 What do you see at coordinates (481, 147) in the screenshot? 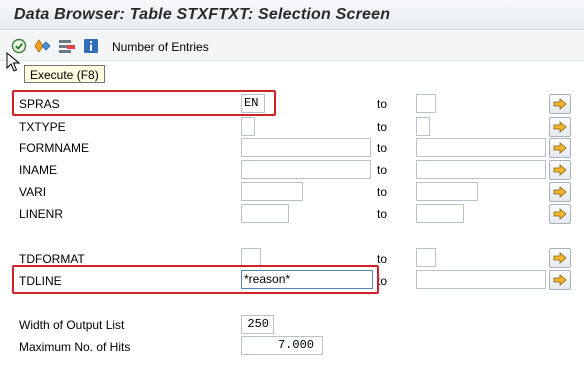
I see `formname-high-input` at bounding box center [481, 147].